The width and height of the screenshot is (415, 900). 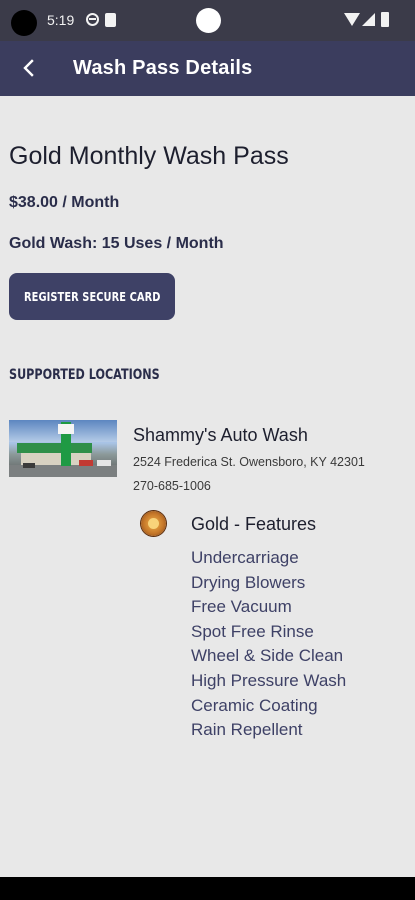 I want to click on back-button, so click(x=29, y=68).